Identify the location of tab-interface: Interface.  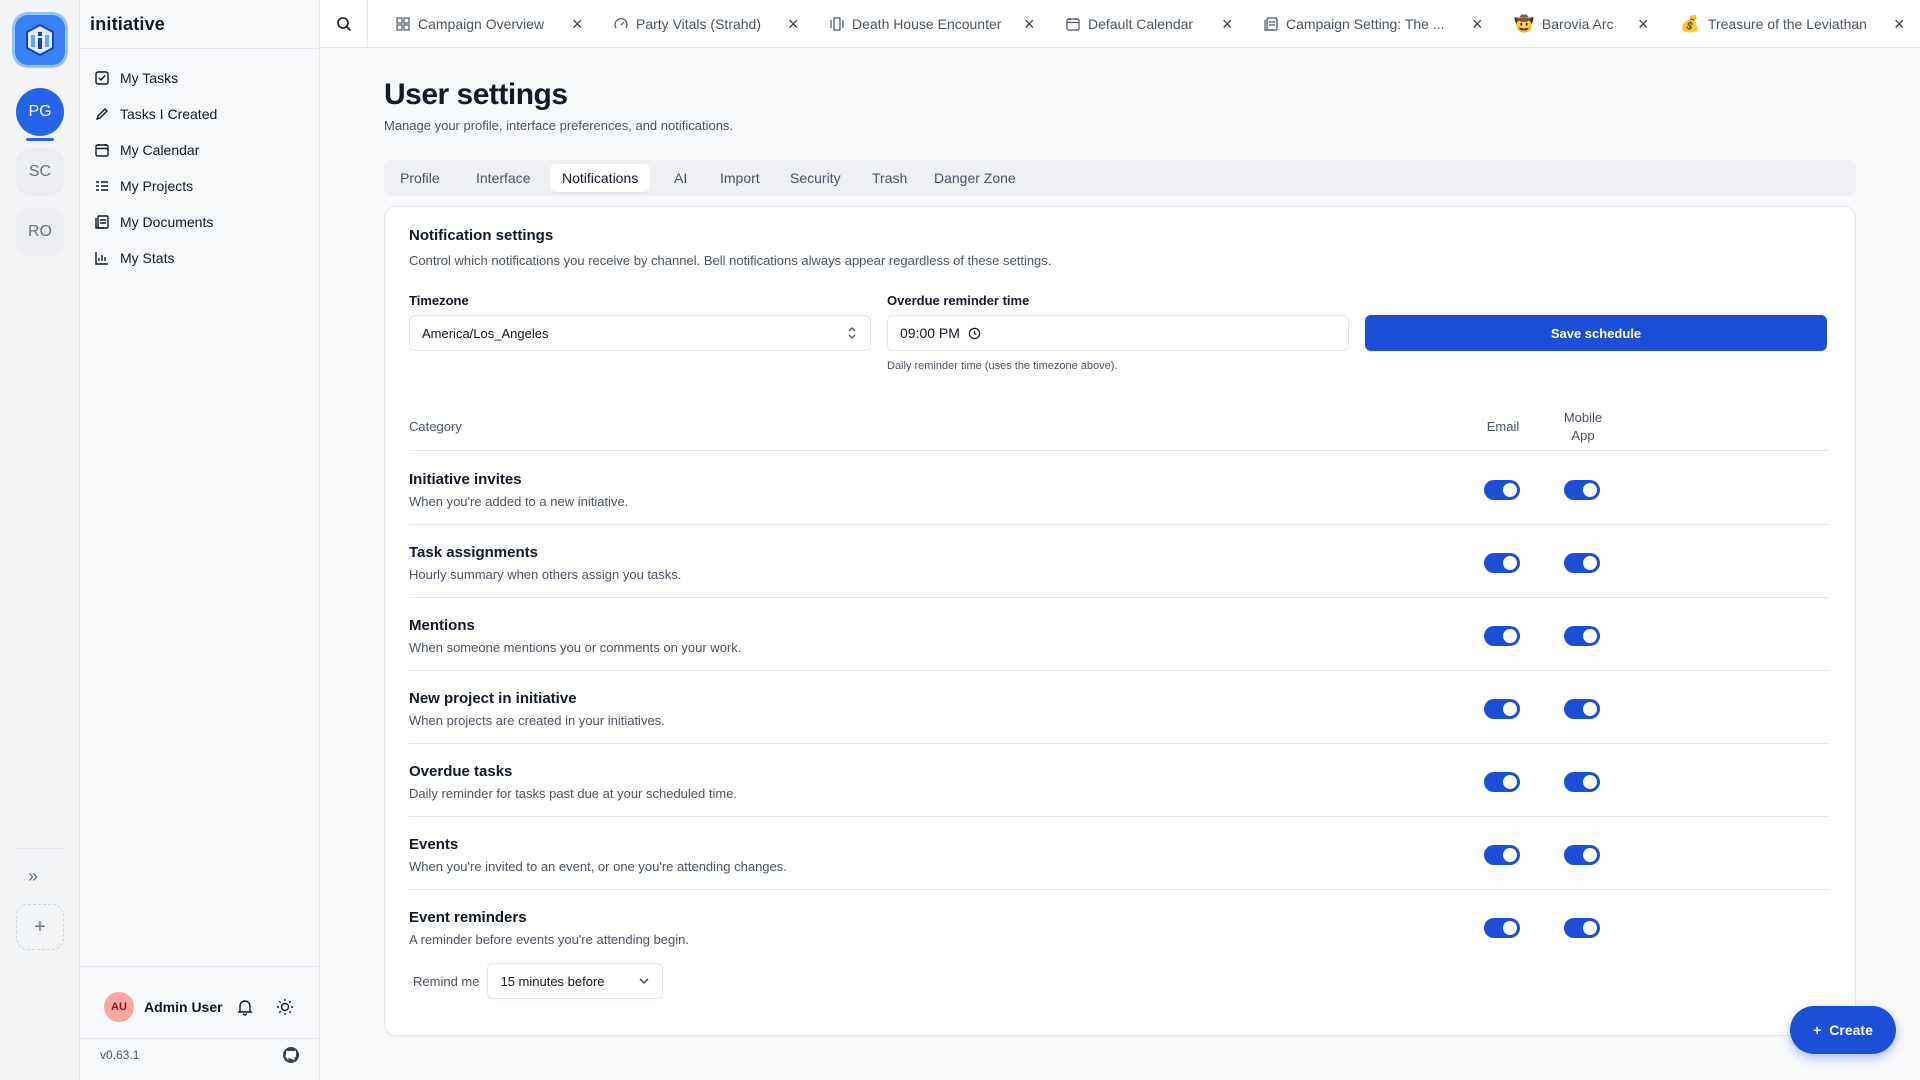
(503, 178).